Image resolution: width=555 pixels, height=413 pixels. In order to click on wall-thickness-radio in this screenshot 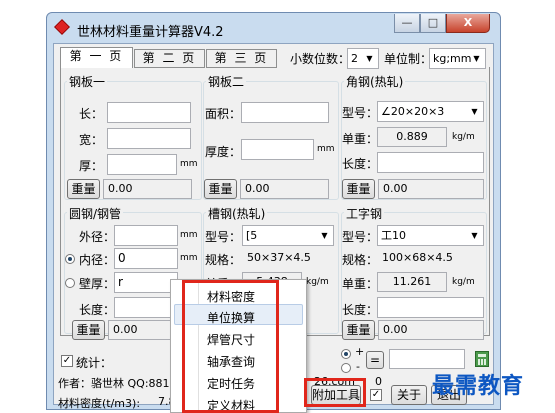, I will do `click(70, 283)`.